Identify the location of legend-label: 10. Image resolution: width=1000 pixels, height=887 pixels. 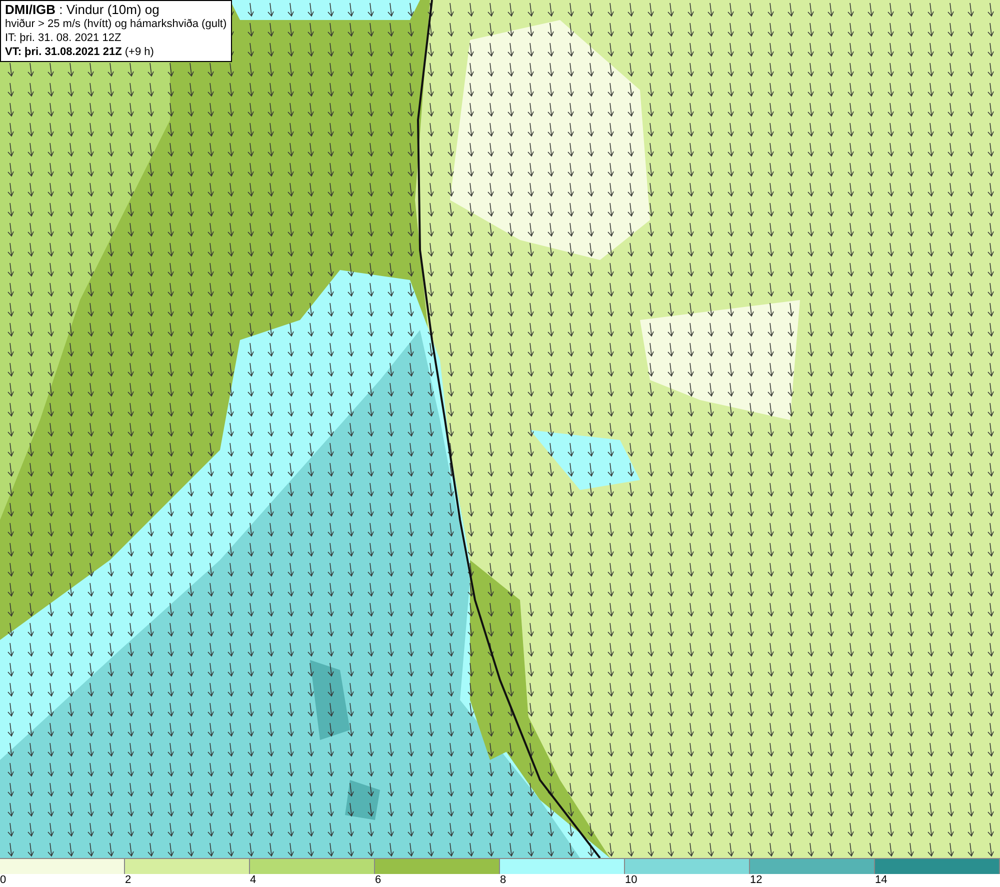
(631, 880).